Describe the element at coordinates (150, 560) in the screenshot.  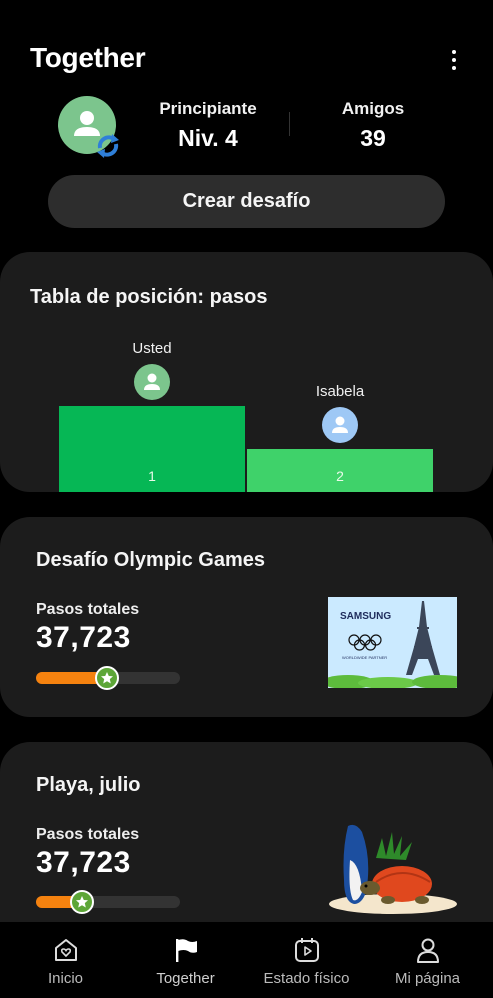
I see `challenge-title-olympic: Desafío Olympic Games` at that location.